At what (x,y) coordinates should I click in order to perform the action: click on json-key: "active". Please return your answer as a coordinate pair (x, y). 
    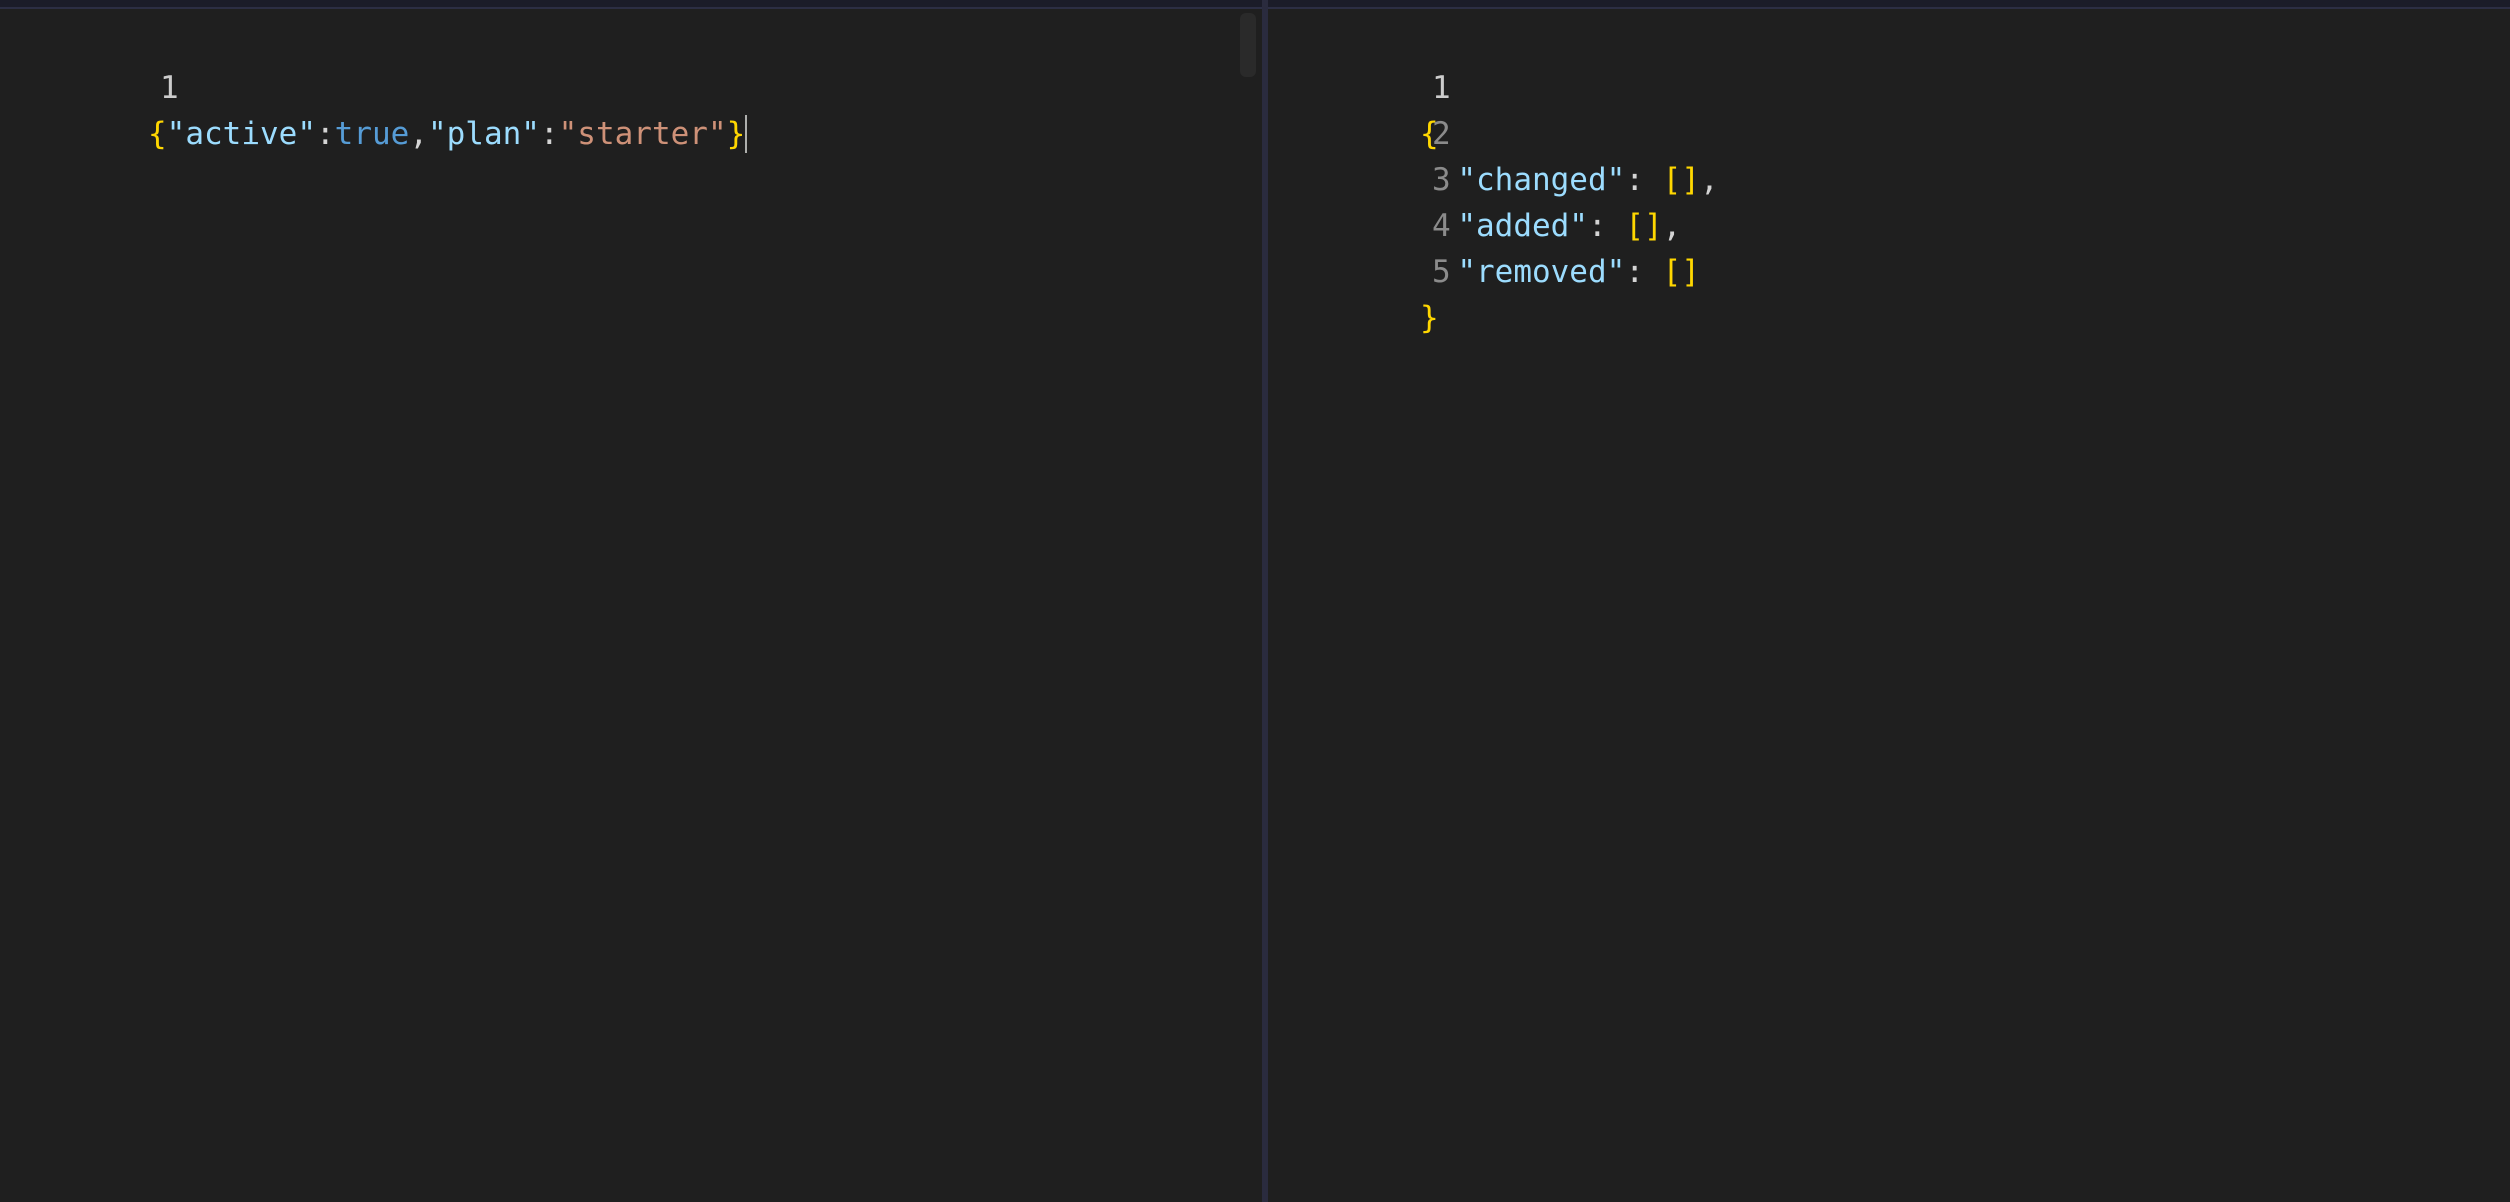
    Looking at the image, I should click on (241, 134).